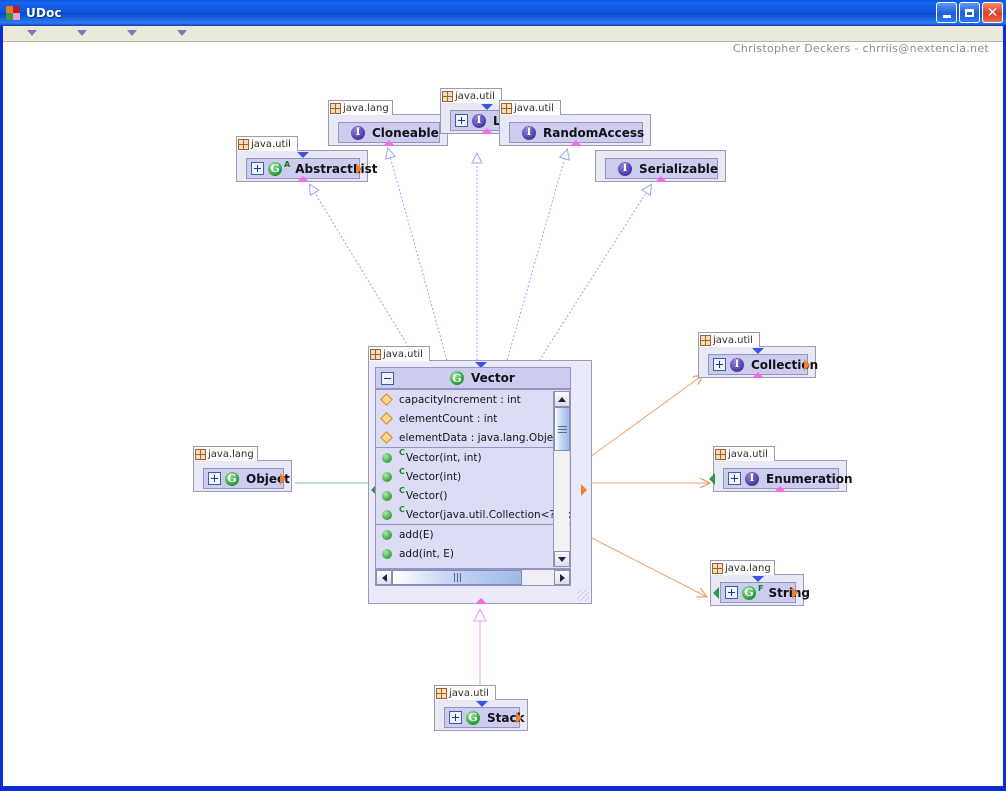 Image resolution: width=1006 pixels, height=791 pixels. Describe the element at coordinates (473, 534) in the screenshot. I see `list-item: add(E)` at that location.